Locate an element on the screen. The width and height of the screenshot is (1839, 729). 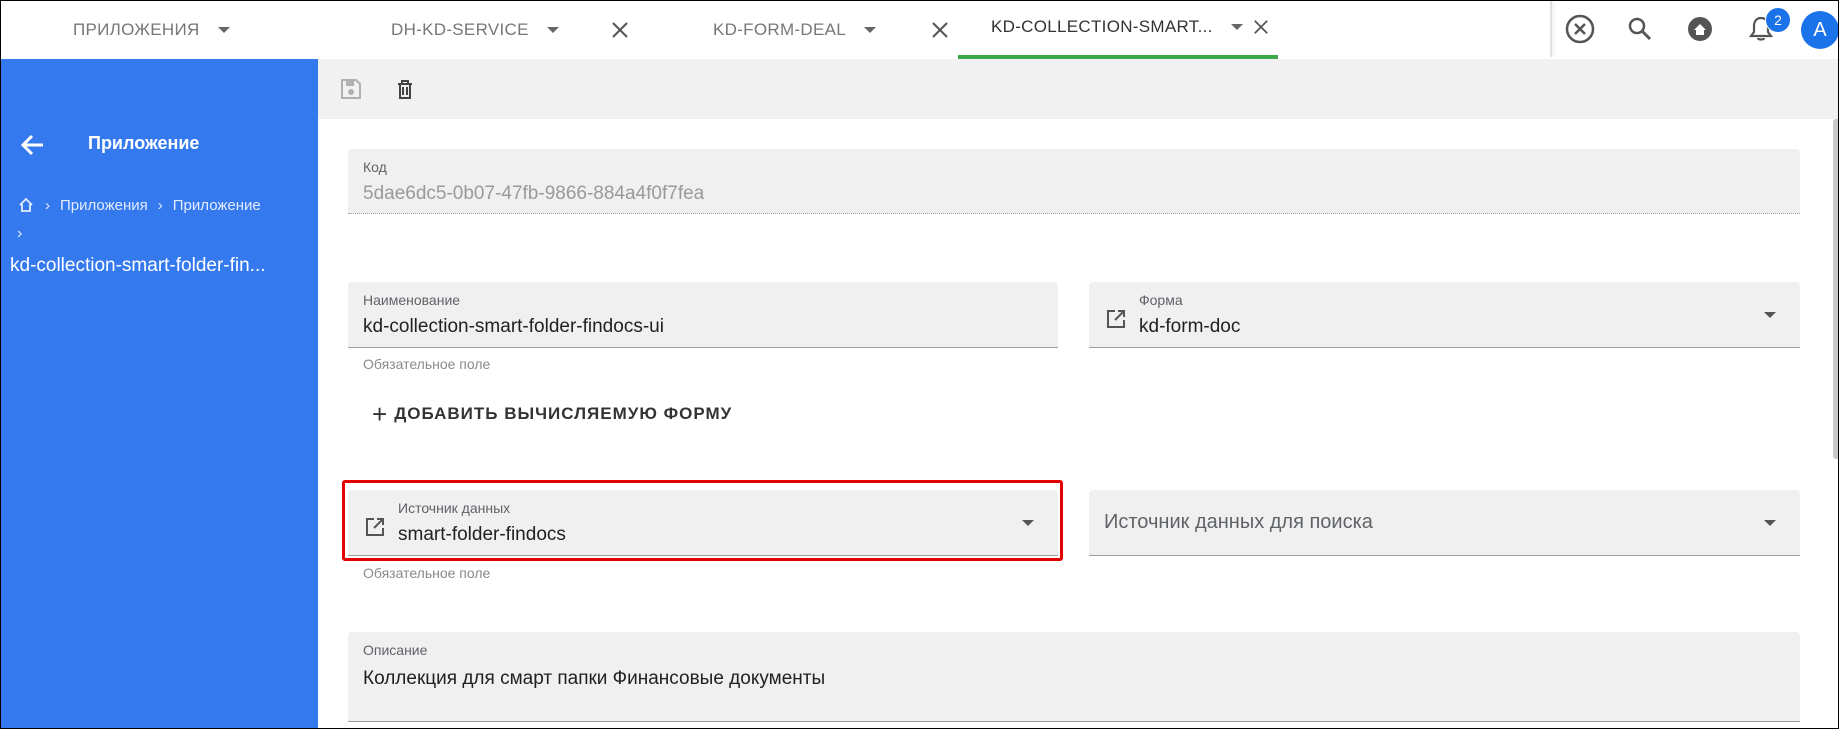
toolbar is located at coordinates (1078, 89).